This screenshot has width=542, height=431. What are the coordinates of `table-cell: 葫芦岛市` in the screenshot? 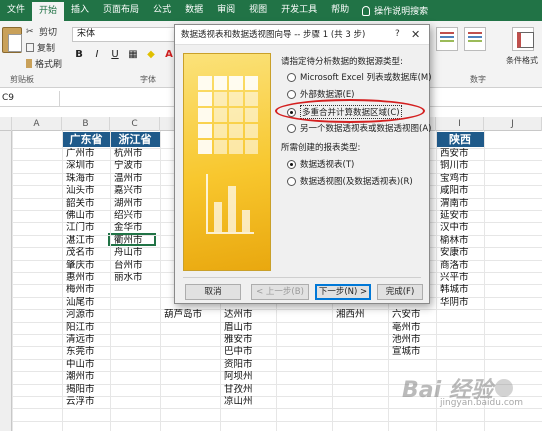 It's located at (192, 315).